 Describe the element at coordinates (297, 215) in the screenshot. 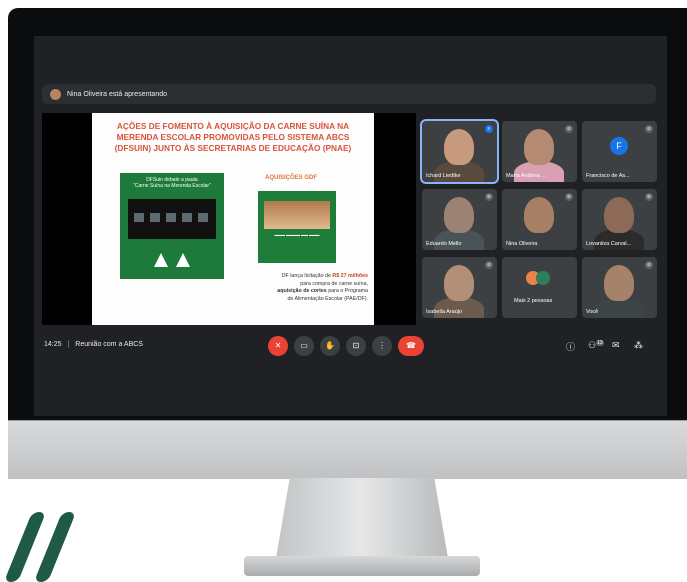

I see `food-photo` at that location.